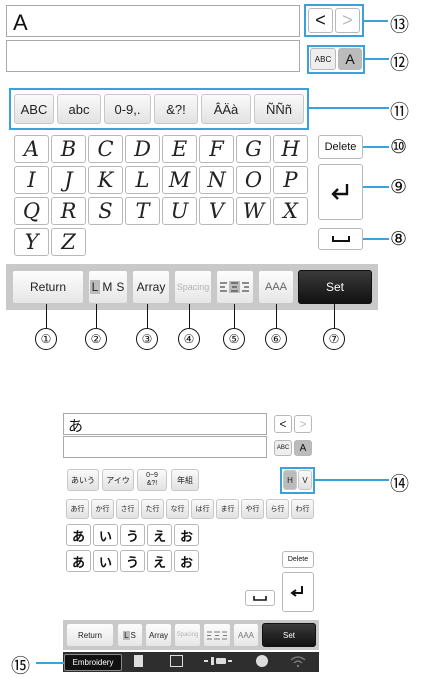  What do you see at coordinates (108, 287) in the screenshot?
I see `size-lms-button: L M S` at bounding box center [108, 287].